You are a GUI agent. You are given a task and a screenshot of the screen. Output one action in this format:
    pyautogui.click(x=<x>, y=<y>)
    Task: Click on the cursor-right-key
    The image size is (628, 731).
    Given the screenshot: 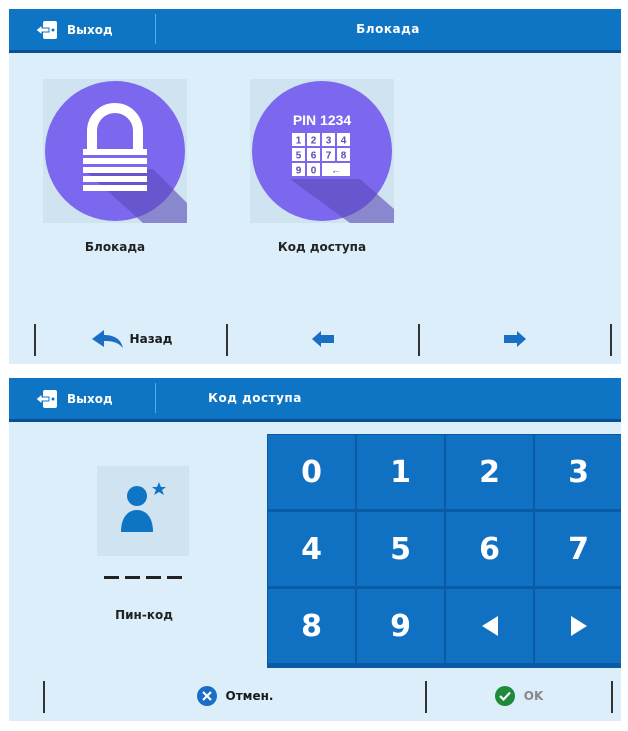 What is the action you would take?
    pyautogui.click(x=578, y=626)
    